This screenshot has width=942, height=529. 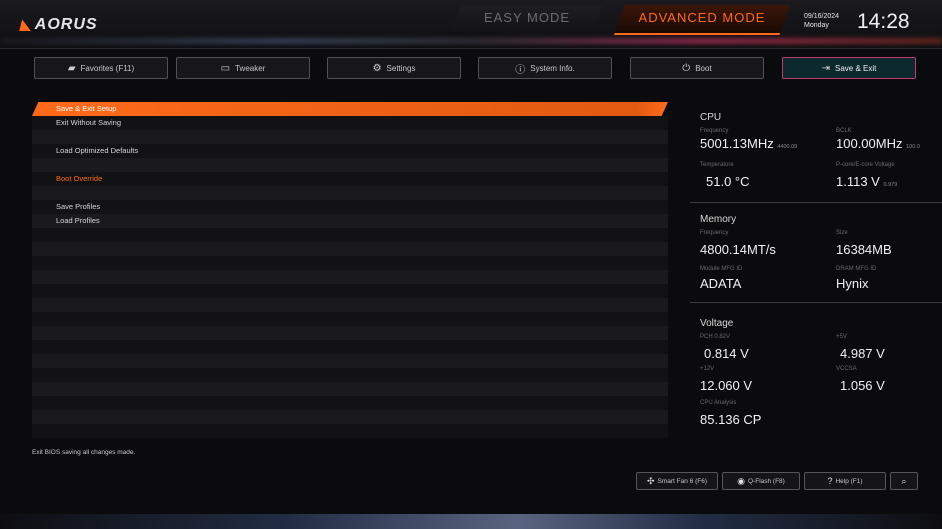 I want to click on fan-icon: ✣, so click(x=650, y=480).